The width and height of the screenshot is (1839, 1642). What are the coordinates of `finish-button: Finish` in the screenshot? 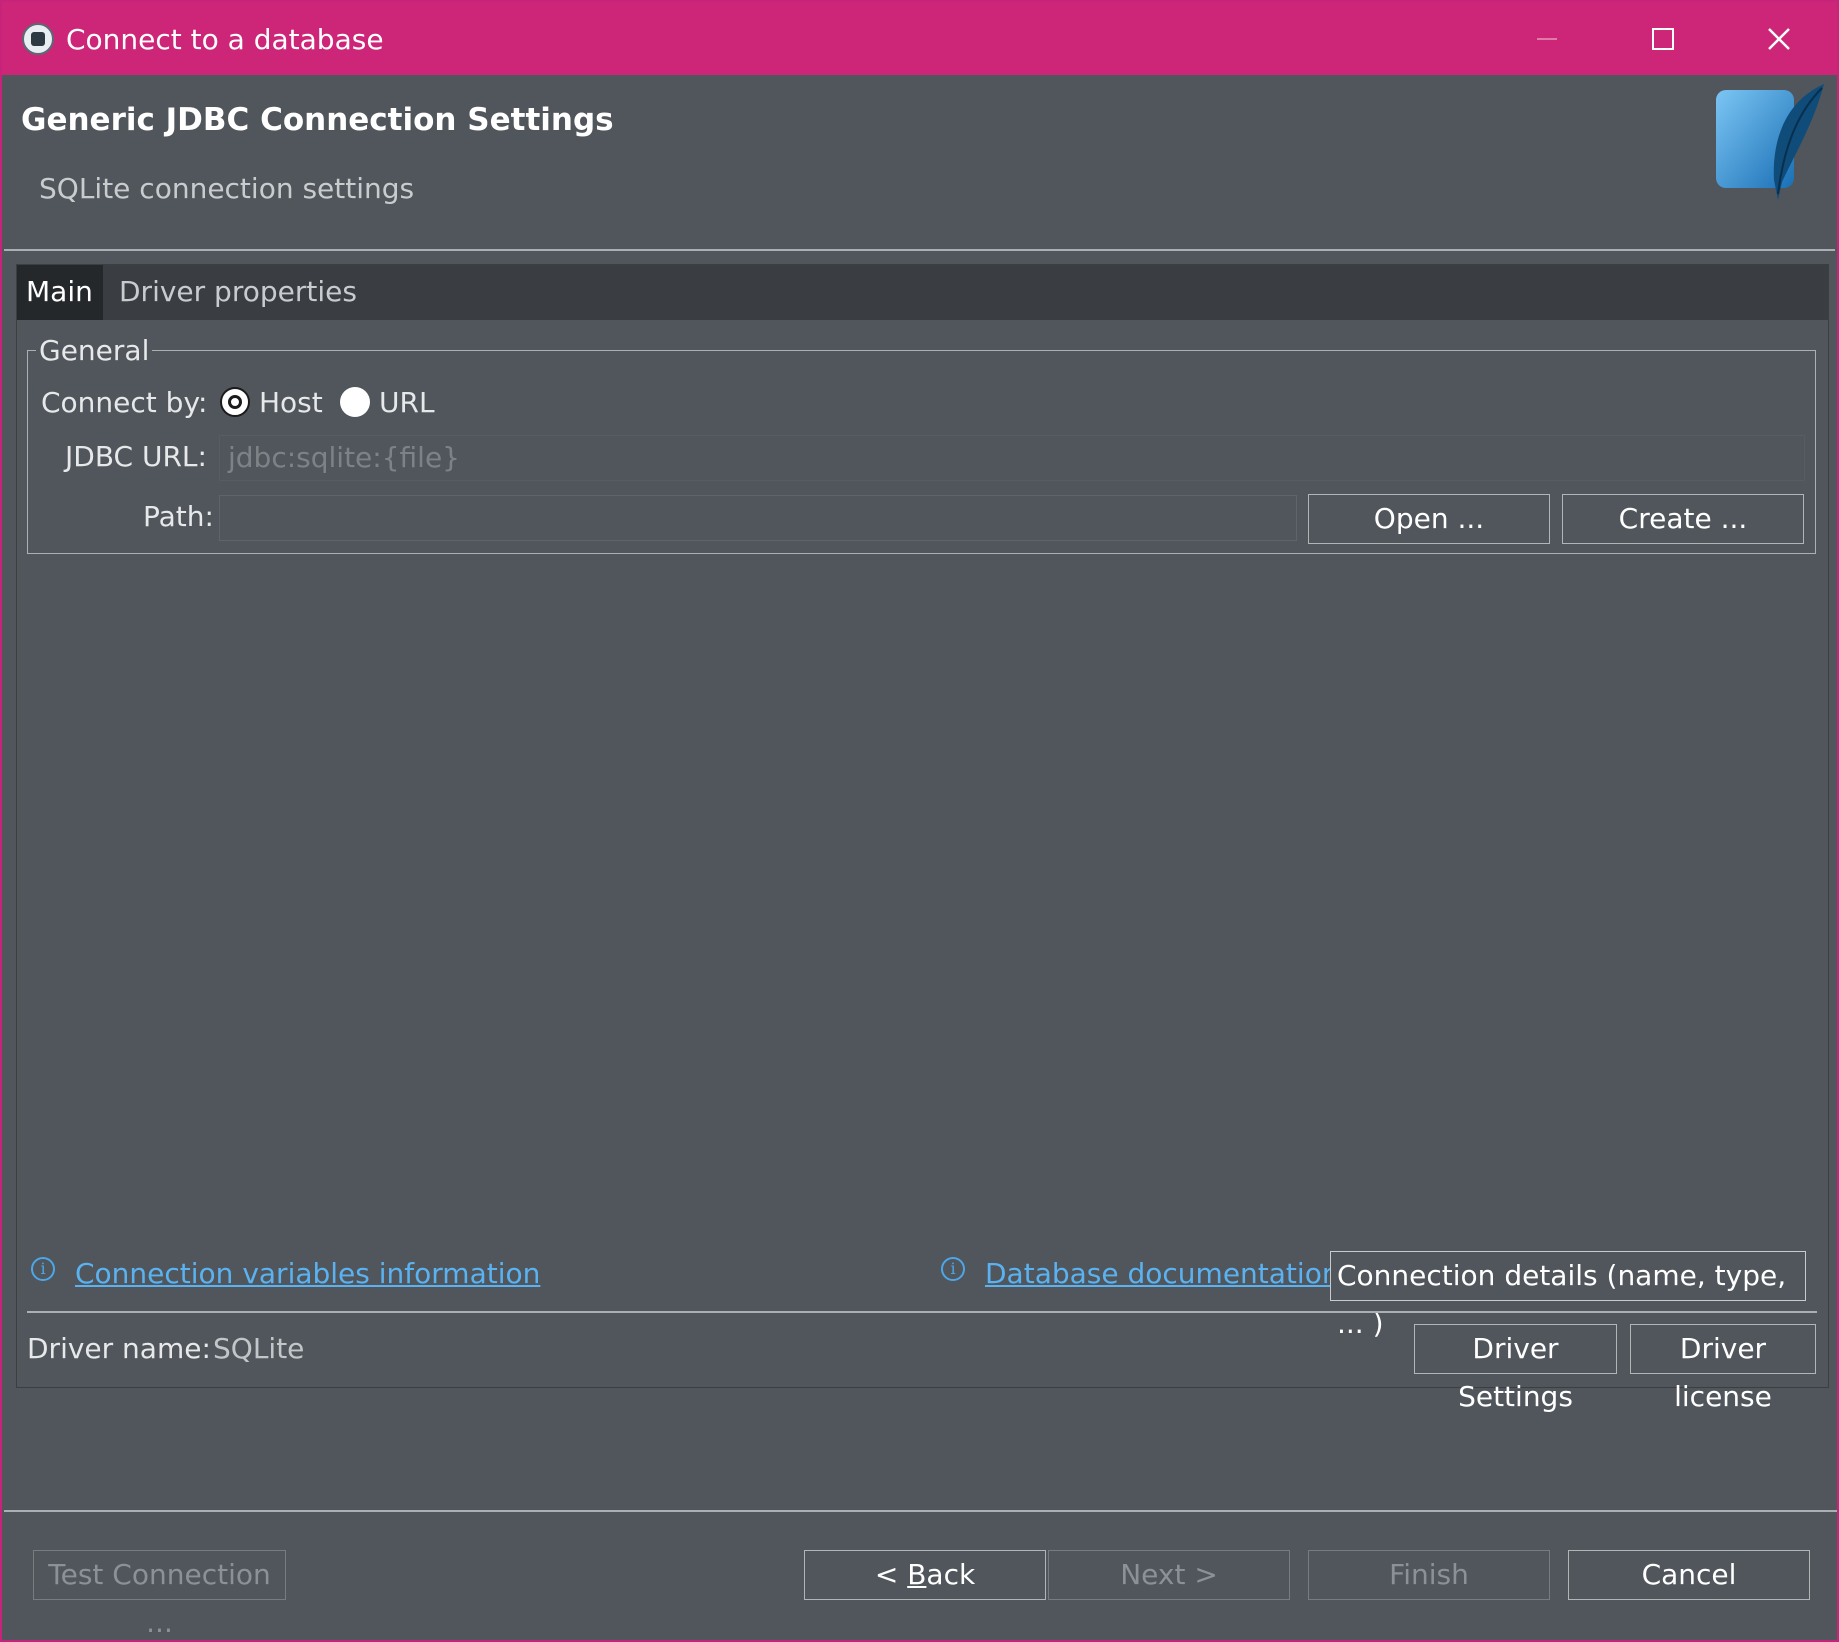 It's located at (1429, 1575).